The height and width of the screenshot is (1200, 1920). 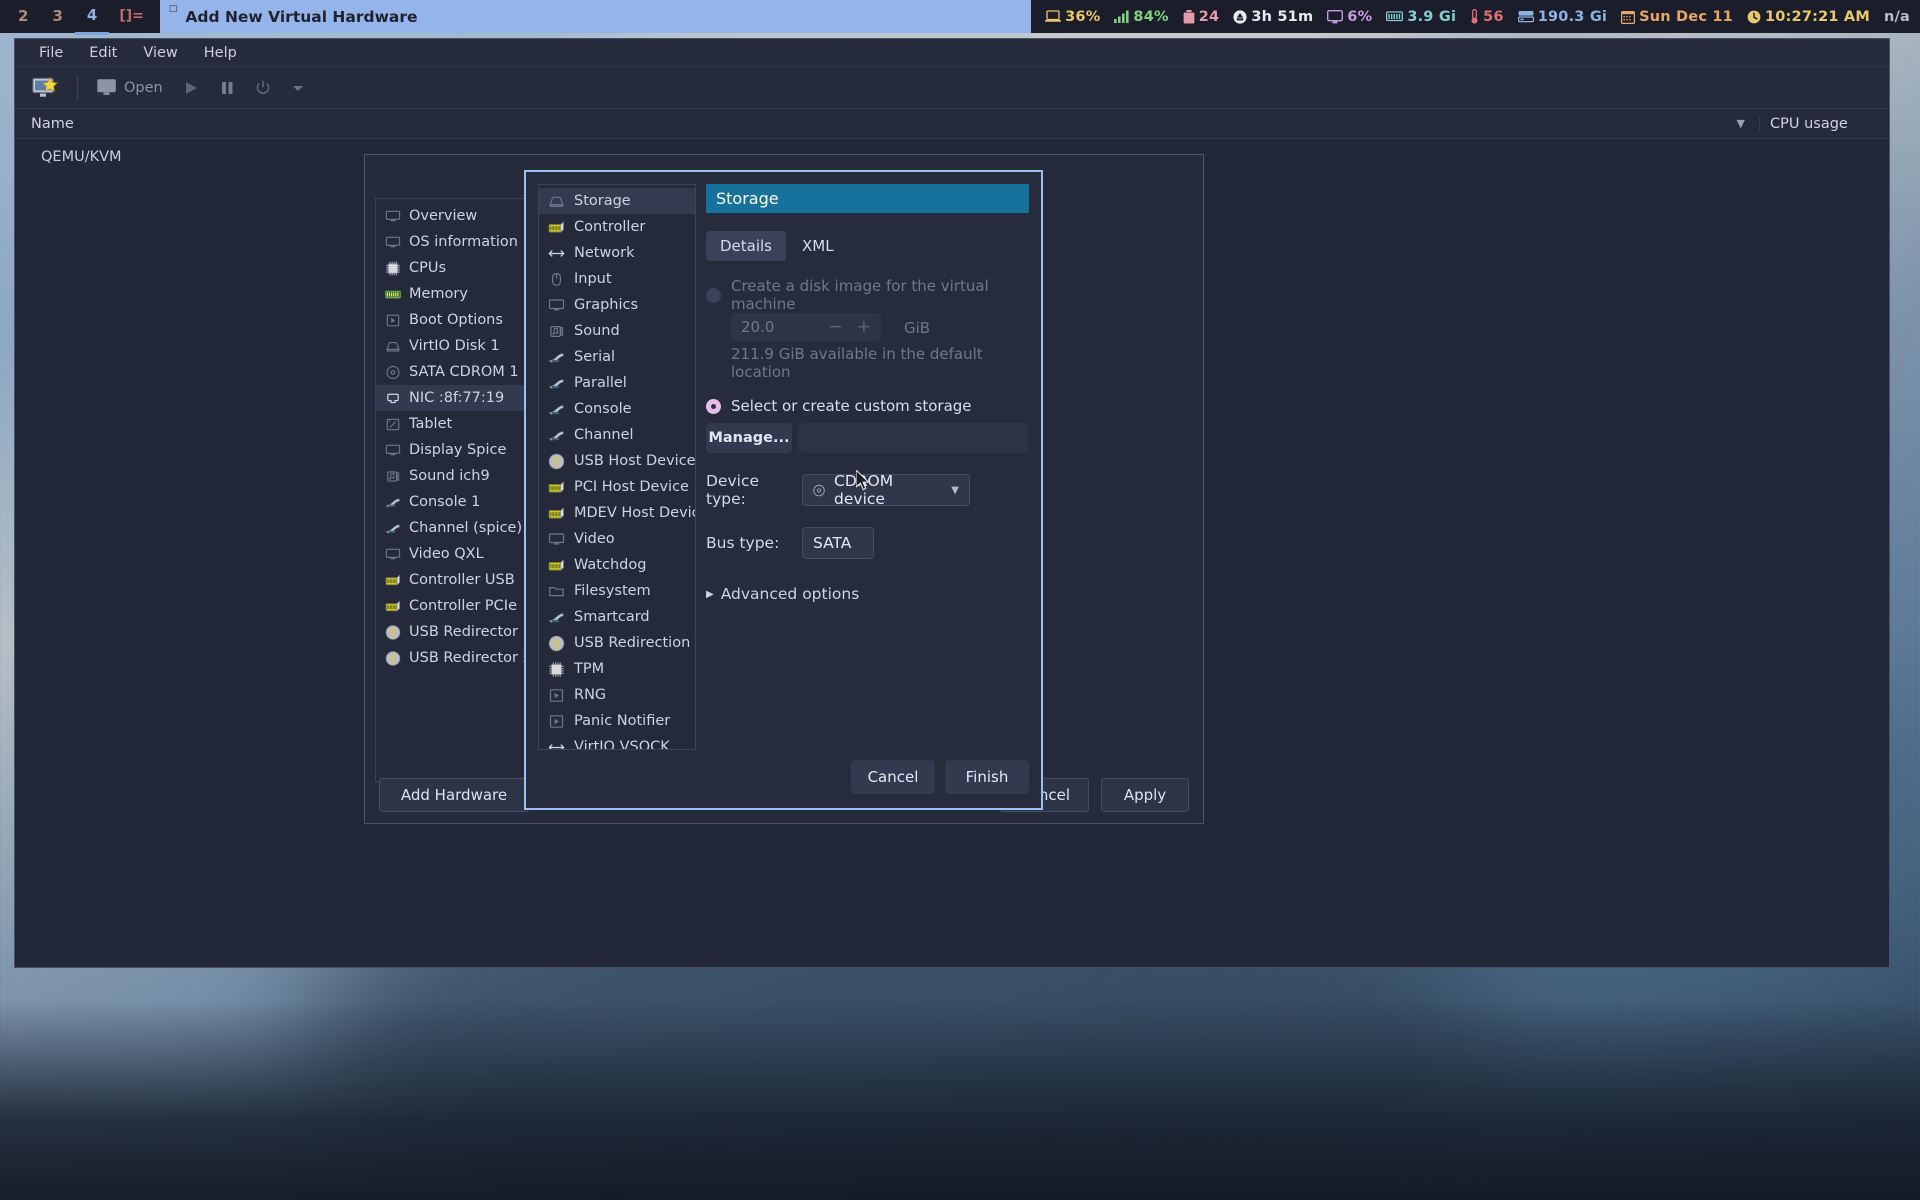 What do you see at coordinates (227, 88) in the screenshot?
I see `pause-button` at bounding box center [227, 88].